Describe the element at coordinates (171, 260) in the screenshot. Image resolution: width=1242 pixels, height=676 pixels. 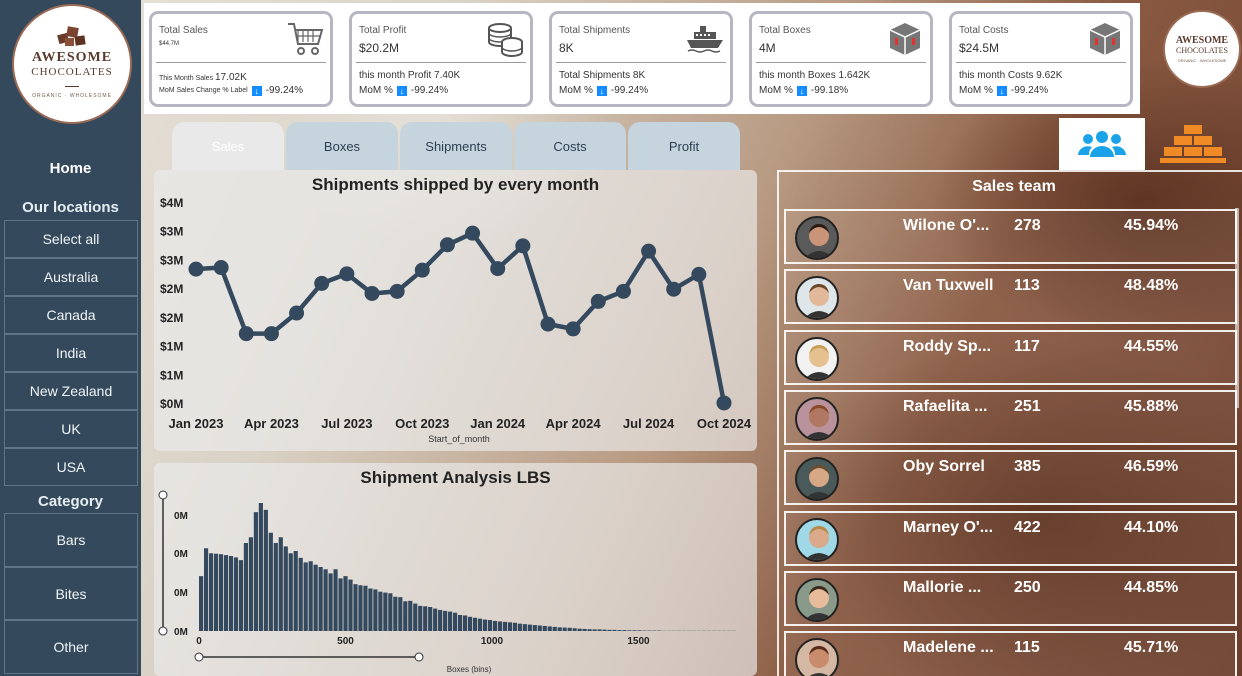
I see `y-tick-label: $3M` at that location.